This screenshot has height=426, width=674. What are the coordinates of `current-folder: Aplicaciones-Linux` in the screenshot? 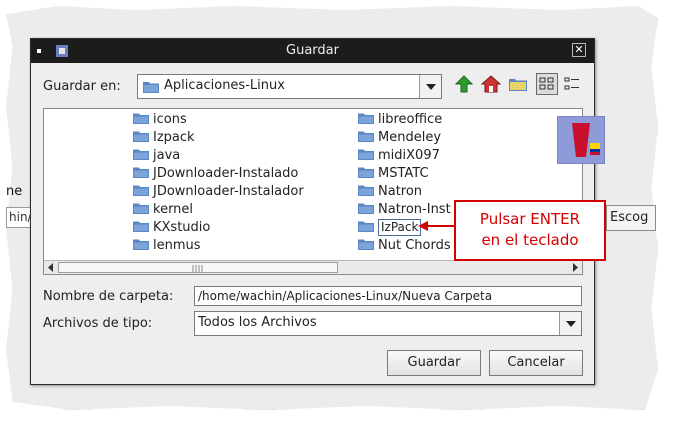 It's located at (224, 85).